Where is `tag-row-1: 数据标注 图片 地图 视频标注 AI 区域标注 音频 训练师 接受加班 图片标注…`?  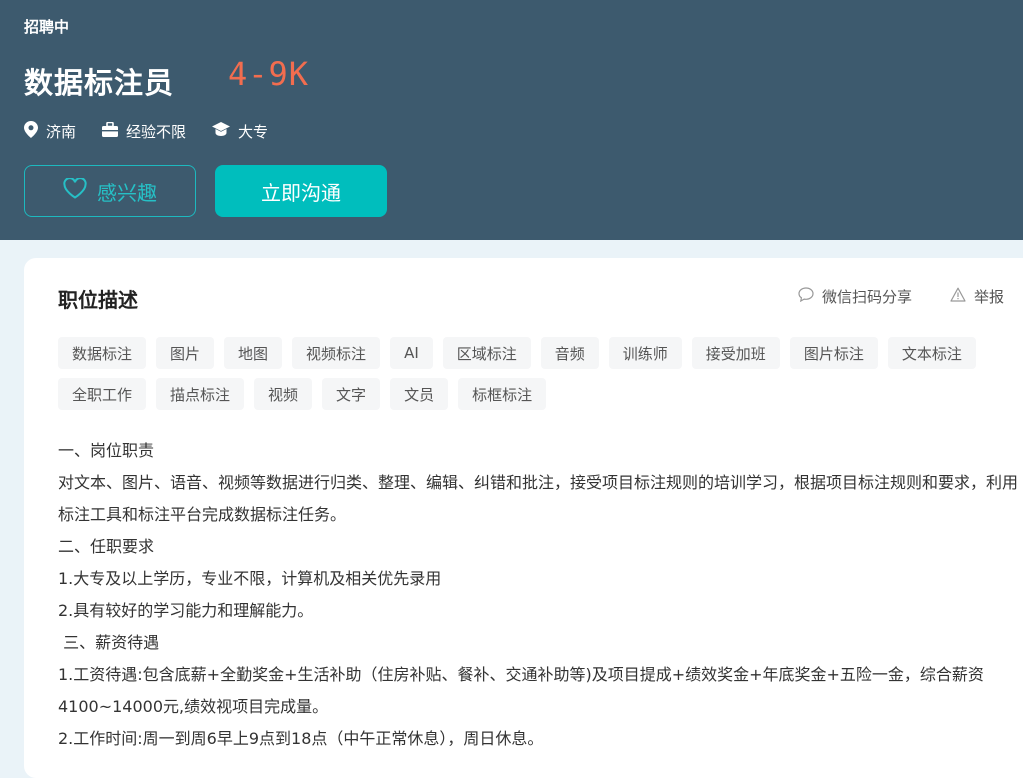 tag-row-1: 数据标注 图片 地图 视频标注 AI 区域标注 音频 训练师 接受加班 图片标注… is located at coordinates (522, 353).